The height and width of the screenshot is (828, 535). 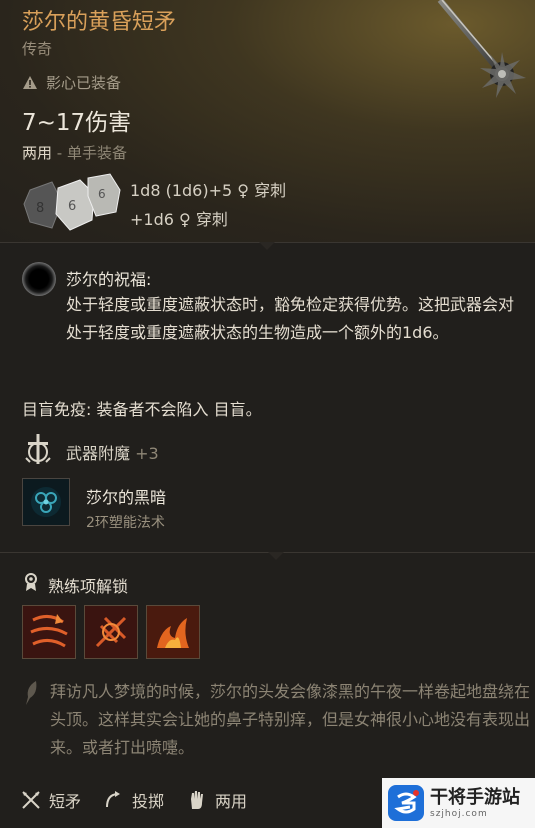 What do you see at coordinates (113, 799) in the screenshot?
I see `throw-icon` at bounding box center [113, 799].